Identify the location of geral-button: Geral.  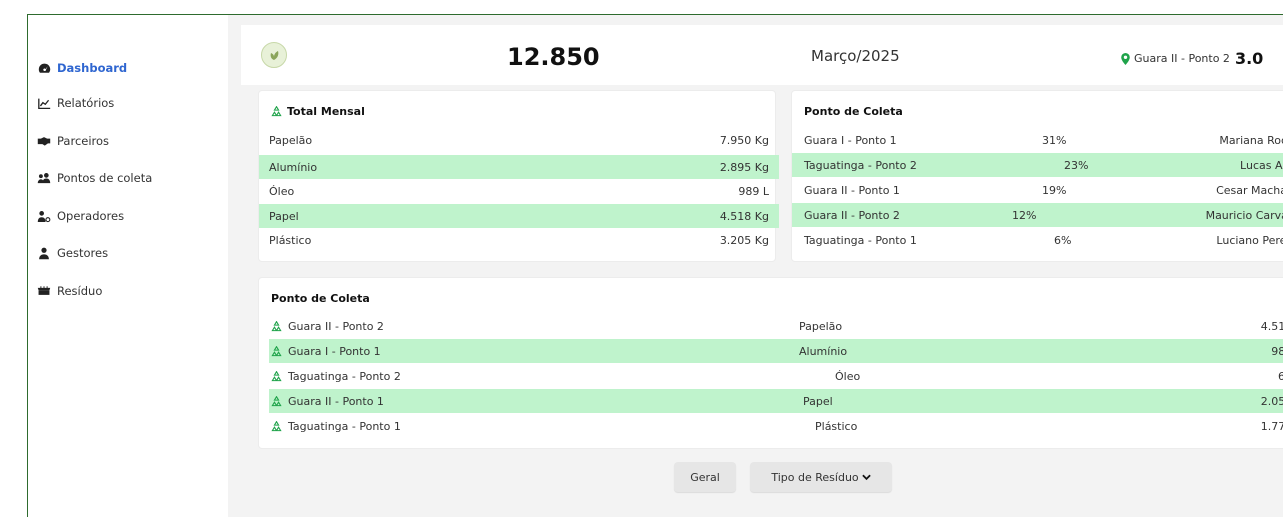
(705, 477).